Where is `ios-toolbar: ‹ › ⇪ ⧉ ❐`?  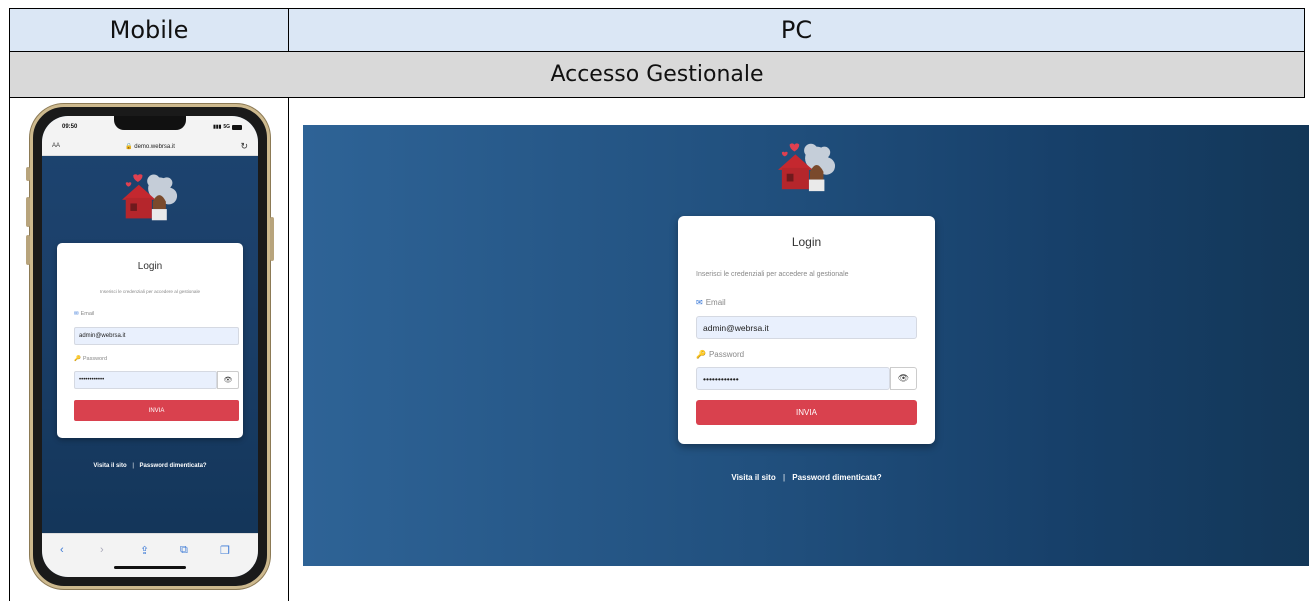 ios-toolbar: ‹ › ⇪ ⧉ ❐ is located at coordinates (150, 555).